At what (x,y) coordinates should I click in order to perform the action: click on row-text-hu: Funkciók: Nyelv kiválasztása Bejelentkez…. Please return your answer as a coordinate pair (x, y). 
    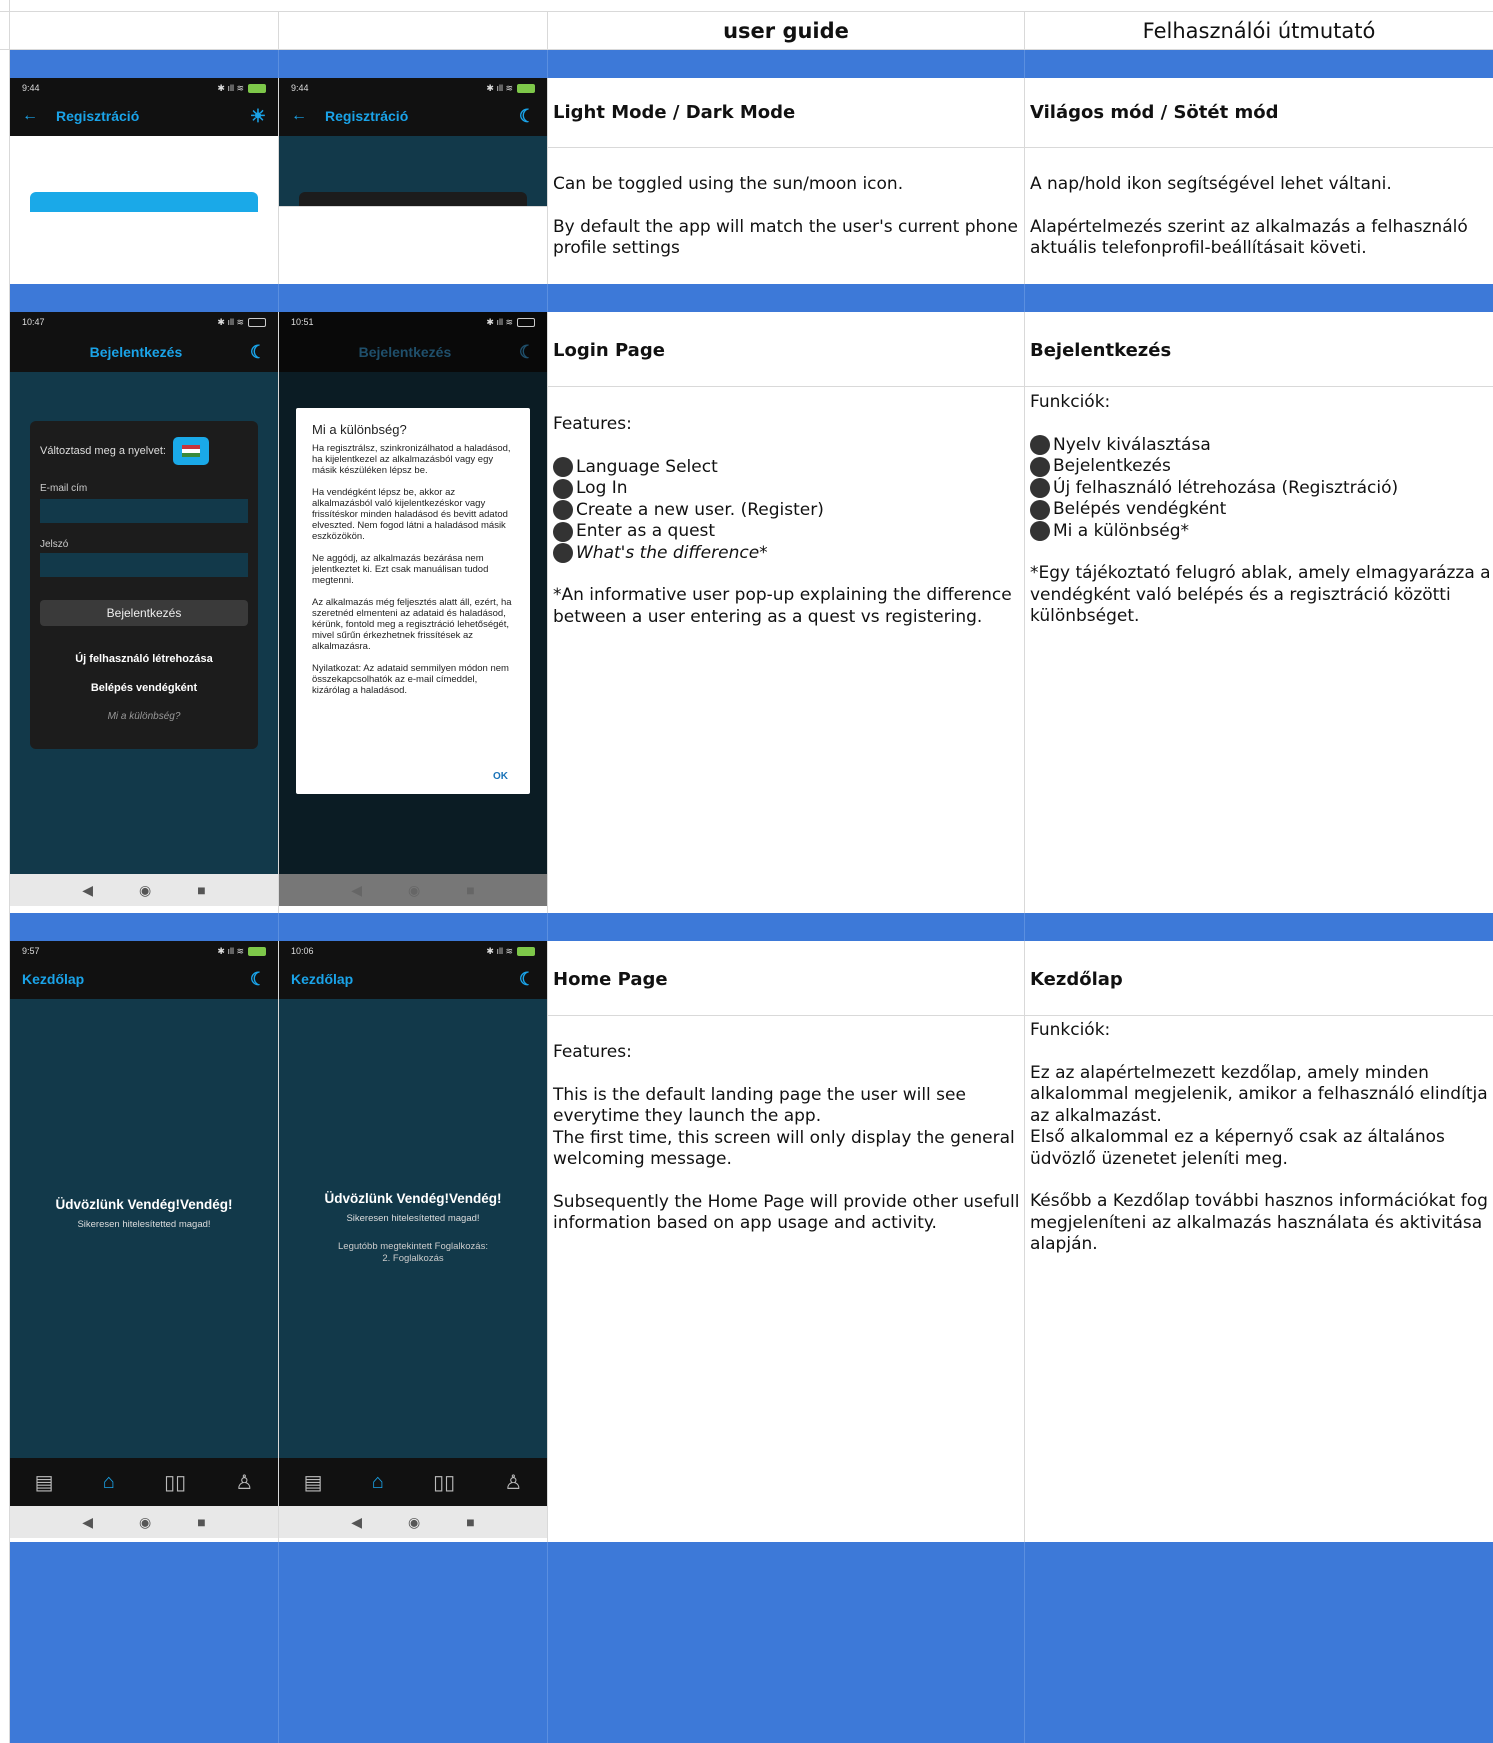
    Looking at the image, I should click on (1261, 509).